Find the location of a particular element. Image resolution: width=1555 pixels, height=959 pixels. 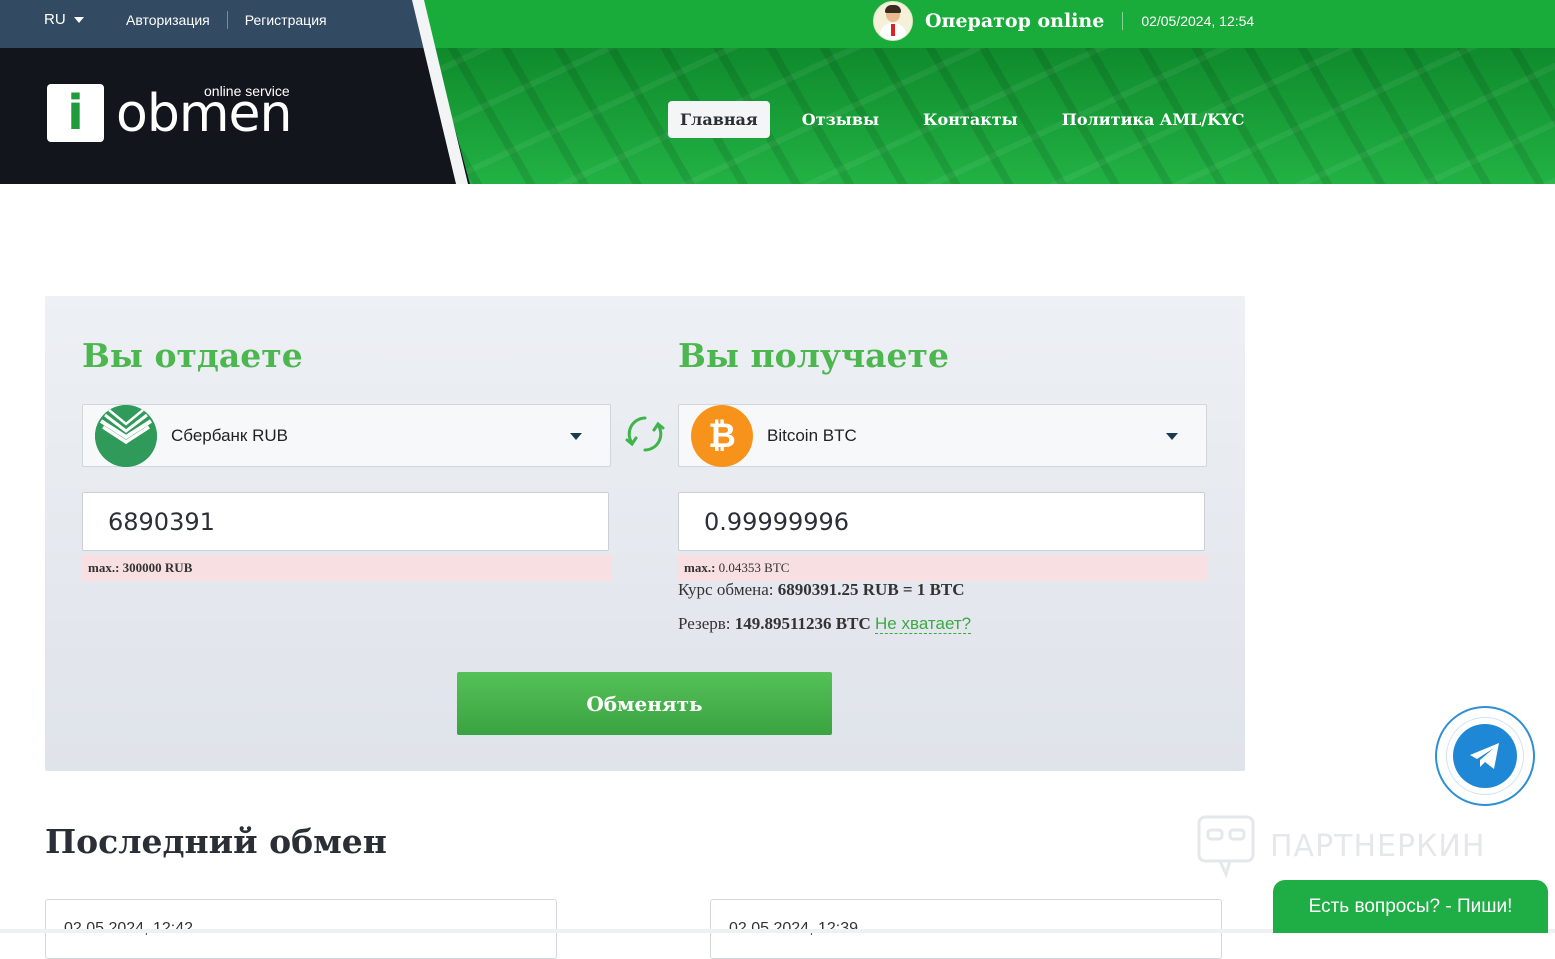

telegram-icon is located at coordinates (1485, 756).